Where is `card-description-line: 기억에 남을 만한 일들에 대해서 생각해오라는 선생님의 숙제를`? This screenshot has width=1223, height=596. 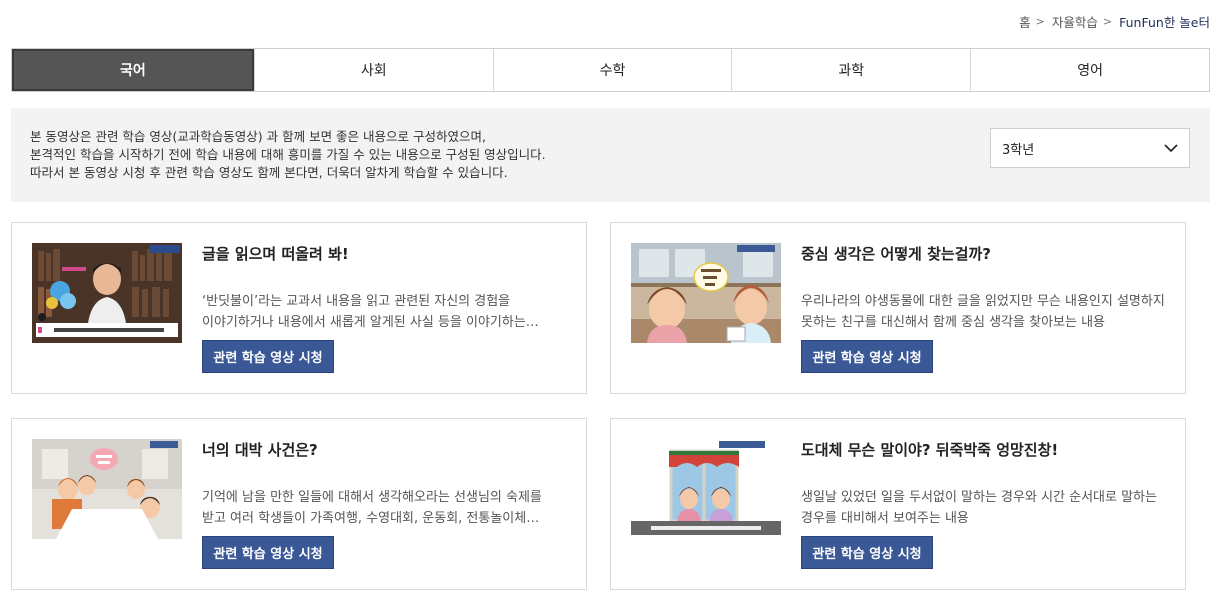
card-description-line: 기억에 남을 만한 일들에 대해서 생각해오라는 선생님의 숙제를 is located at coordinates (372, 497).